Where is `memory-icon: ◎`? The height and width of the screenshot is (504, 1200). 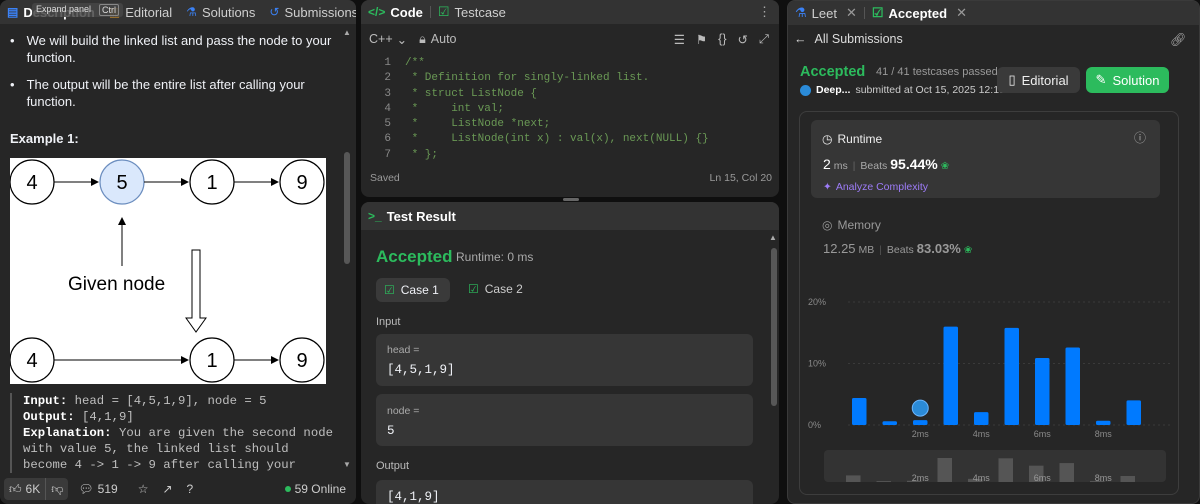
memory-icon: ◎ is located at coordinates (827, 225).